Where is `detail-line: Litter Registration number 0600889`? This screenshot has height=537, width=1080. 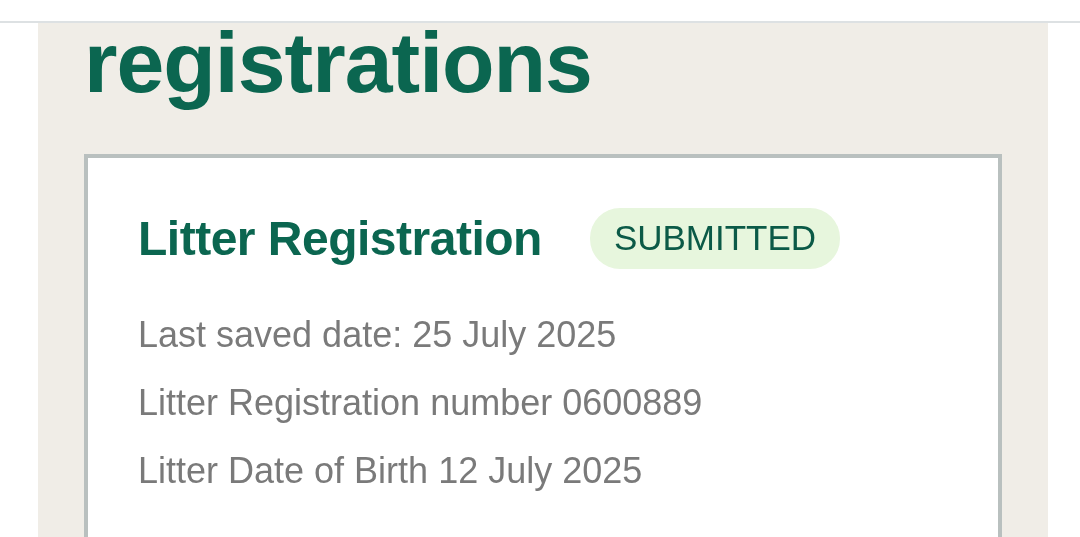 detail-line: Litter Registration number 0600889 is located at coordinates (421, 402).